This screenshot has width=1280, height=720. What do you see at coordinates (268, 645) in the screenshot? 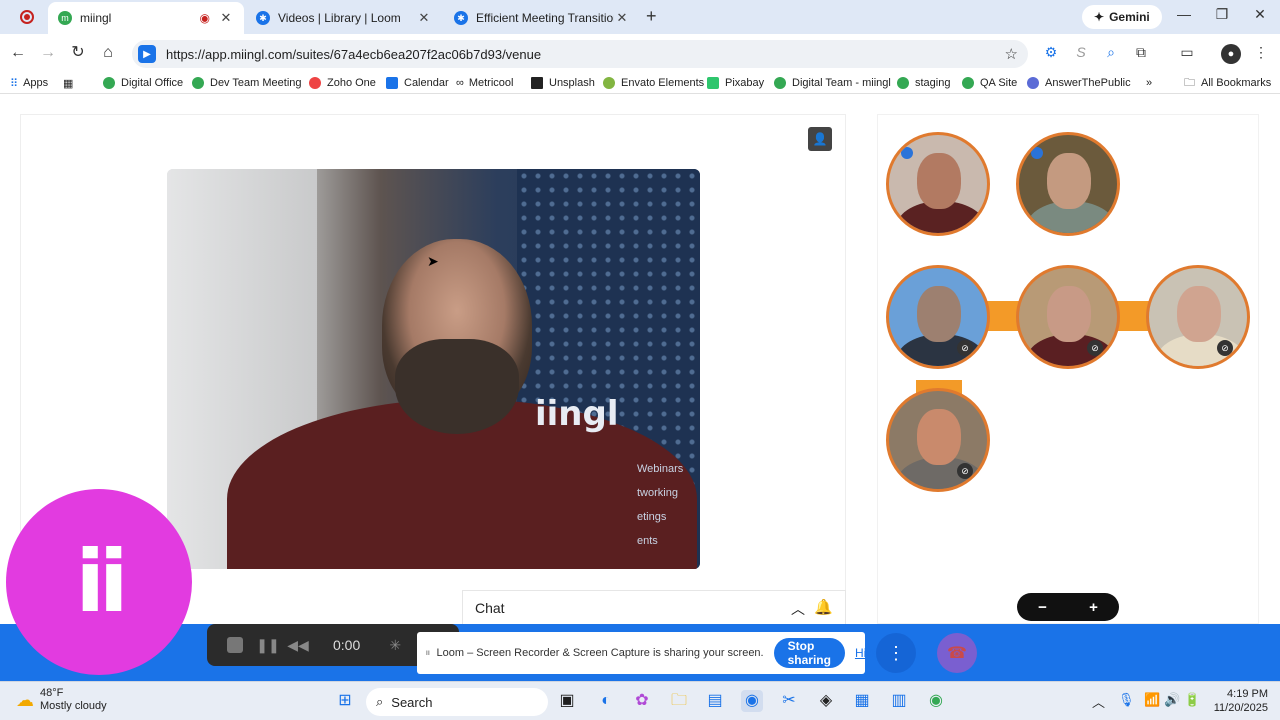
I see `pause-icon: ❚❚` at bounding box center [268, 645].